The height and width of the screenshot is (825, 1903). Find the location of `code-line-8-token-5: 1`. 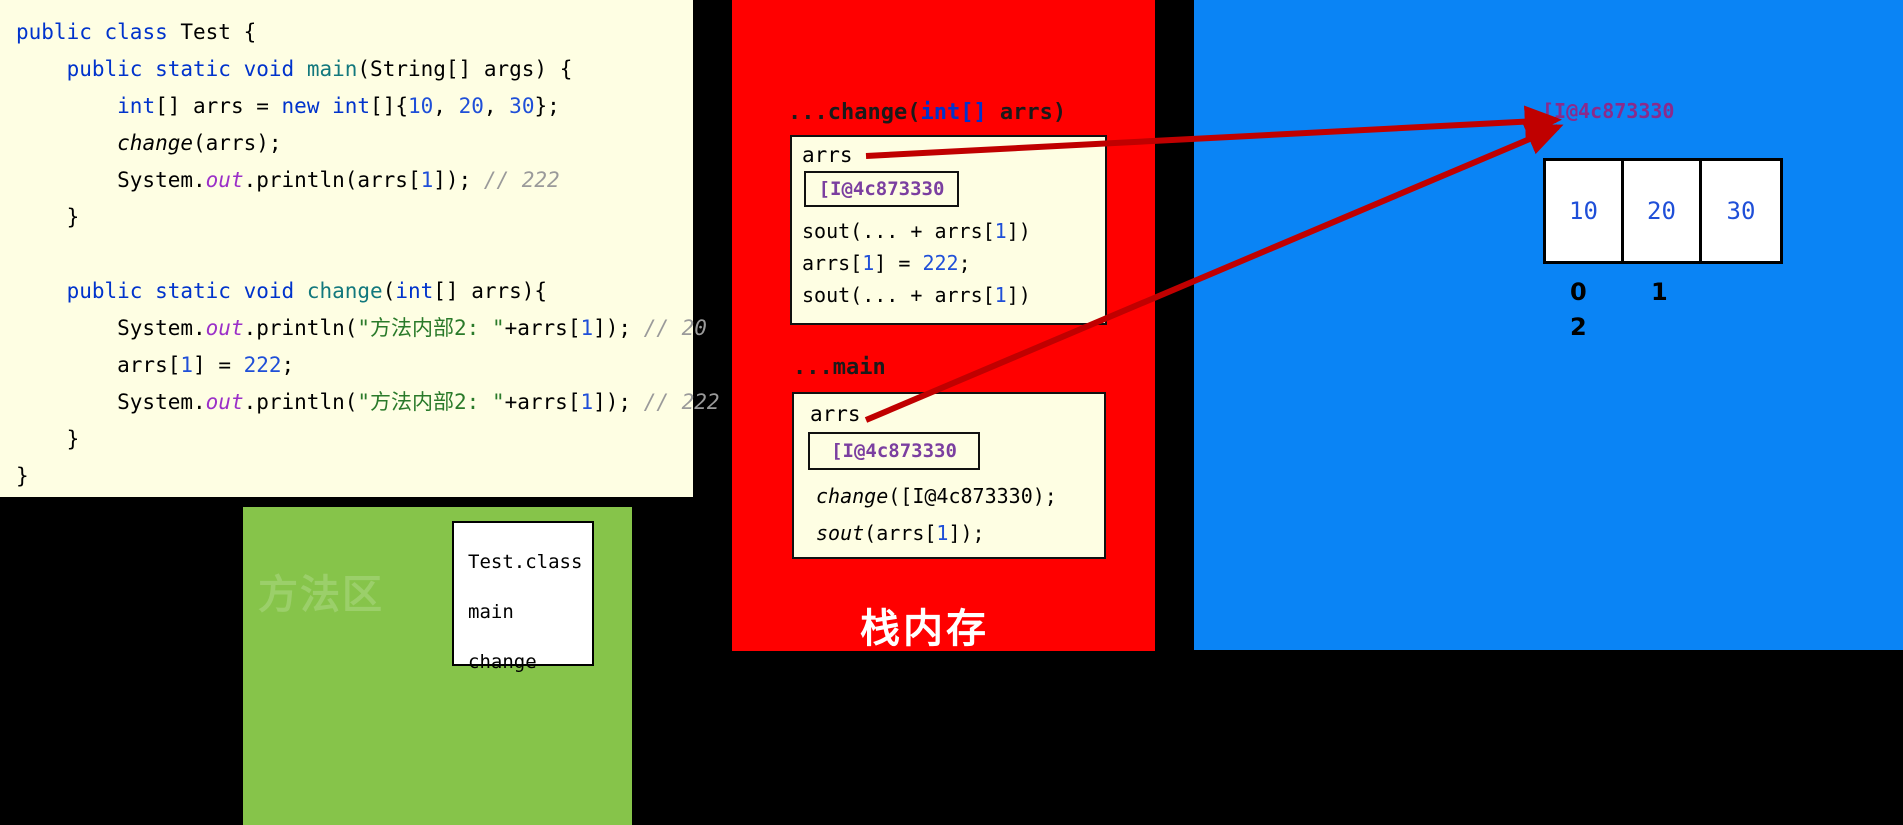

code-line-8-token-5: 1 is located at coordinates (587, 328).